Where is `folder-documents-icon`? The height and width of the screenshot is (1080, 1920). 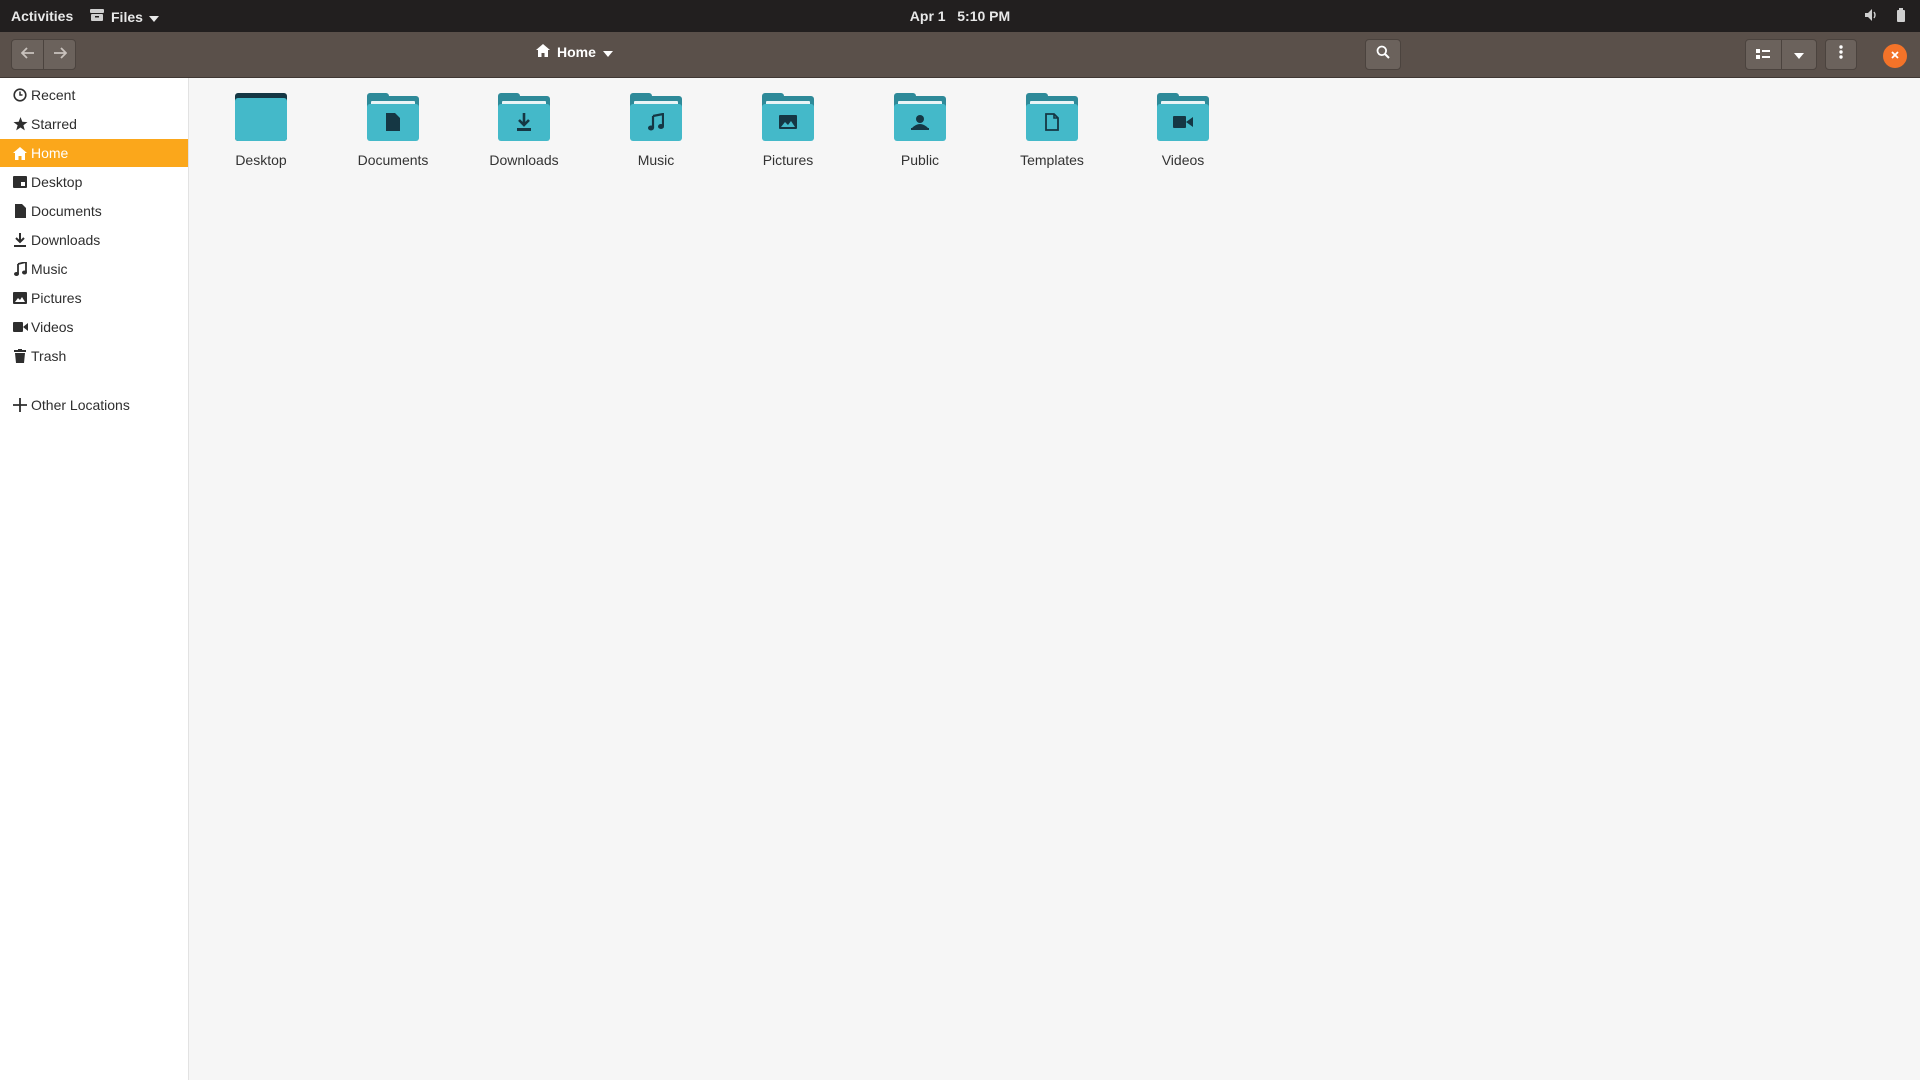 folder-documents-icon is located at coordinates (393, 117).